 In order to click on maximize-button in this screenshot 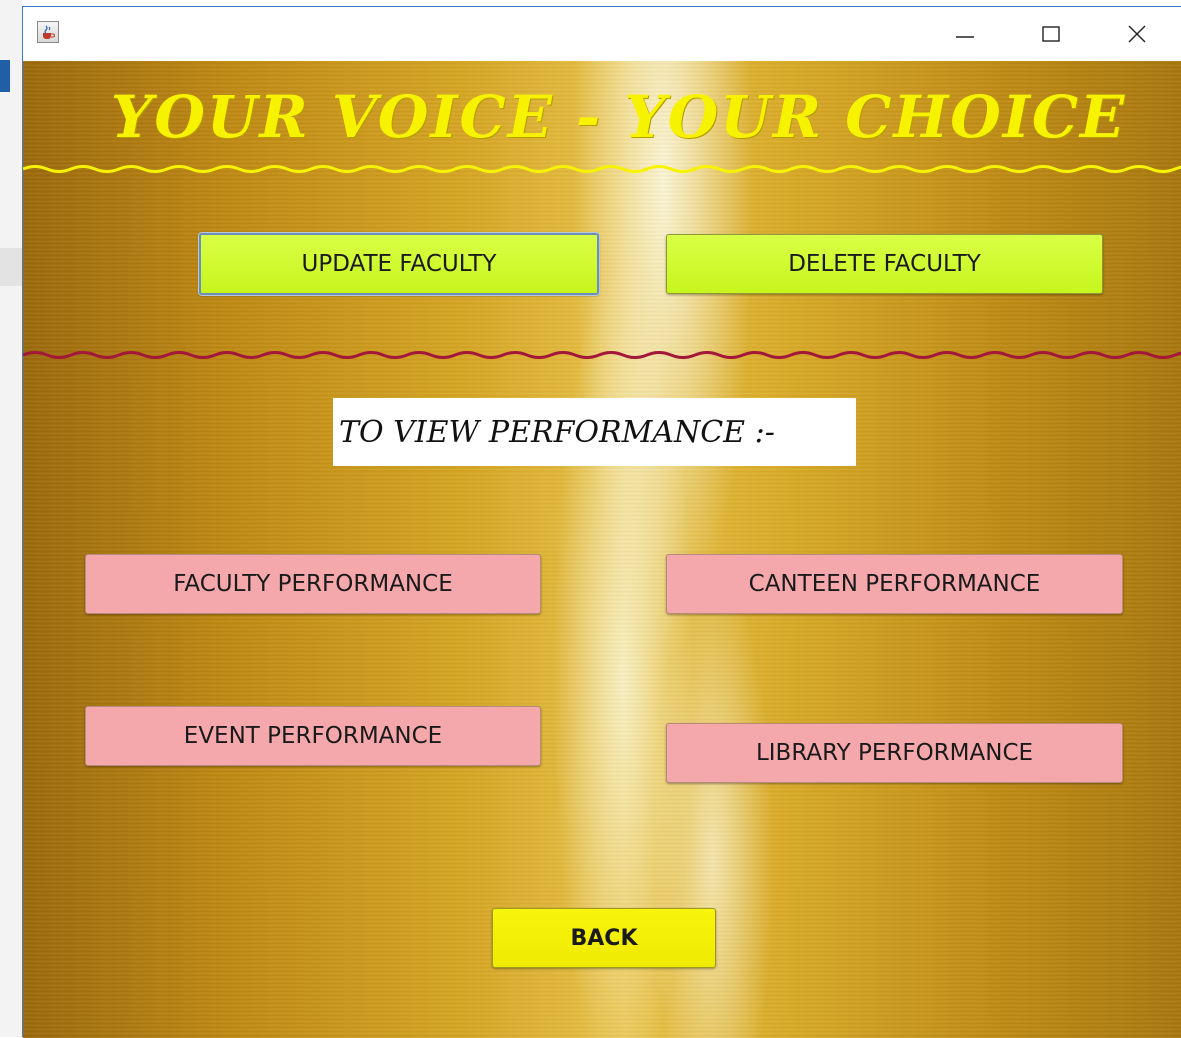, I will do `click(1051, 34)`.